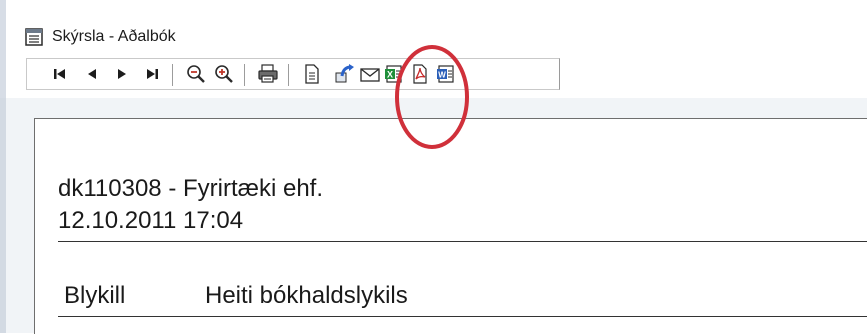 This screenshot has height=334, width=867. I want to click on next-page-button, so click(122, 74).